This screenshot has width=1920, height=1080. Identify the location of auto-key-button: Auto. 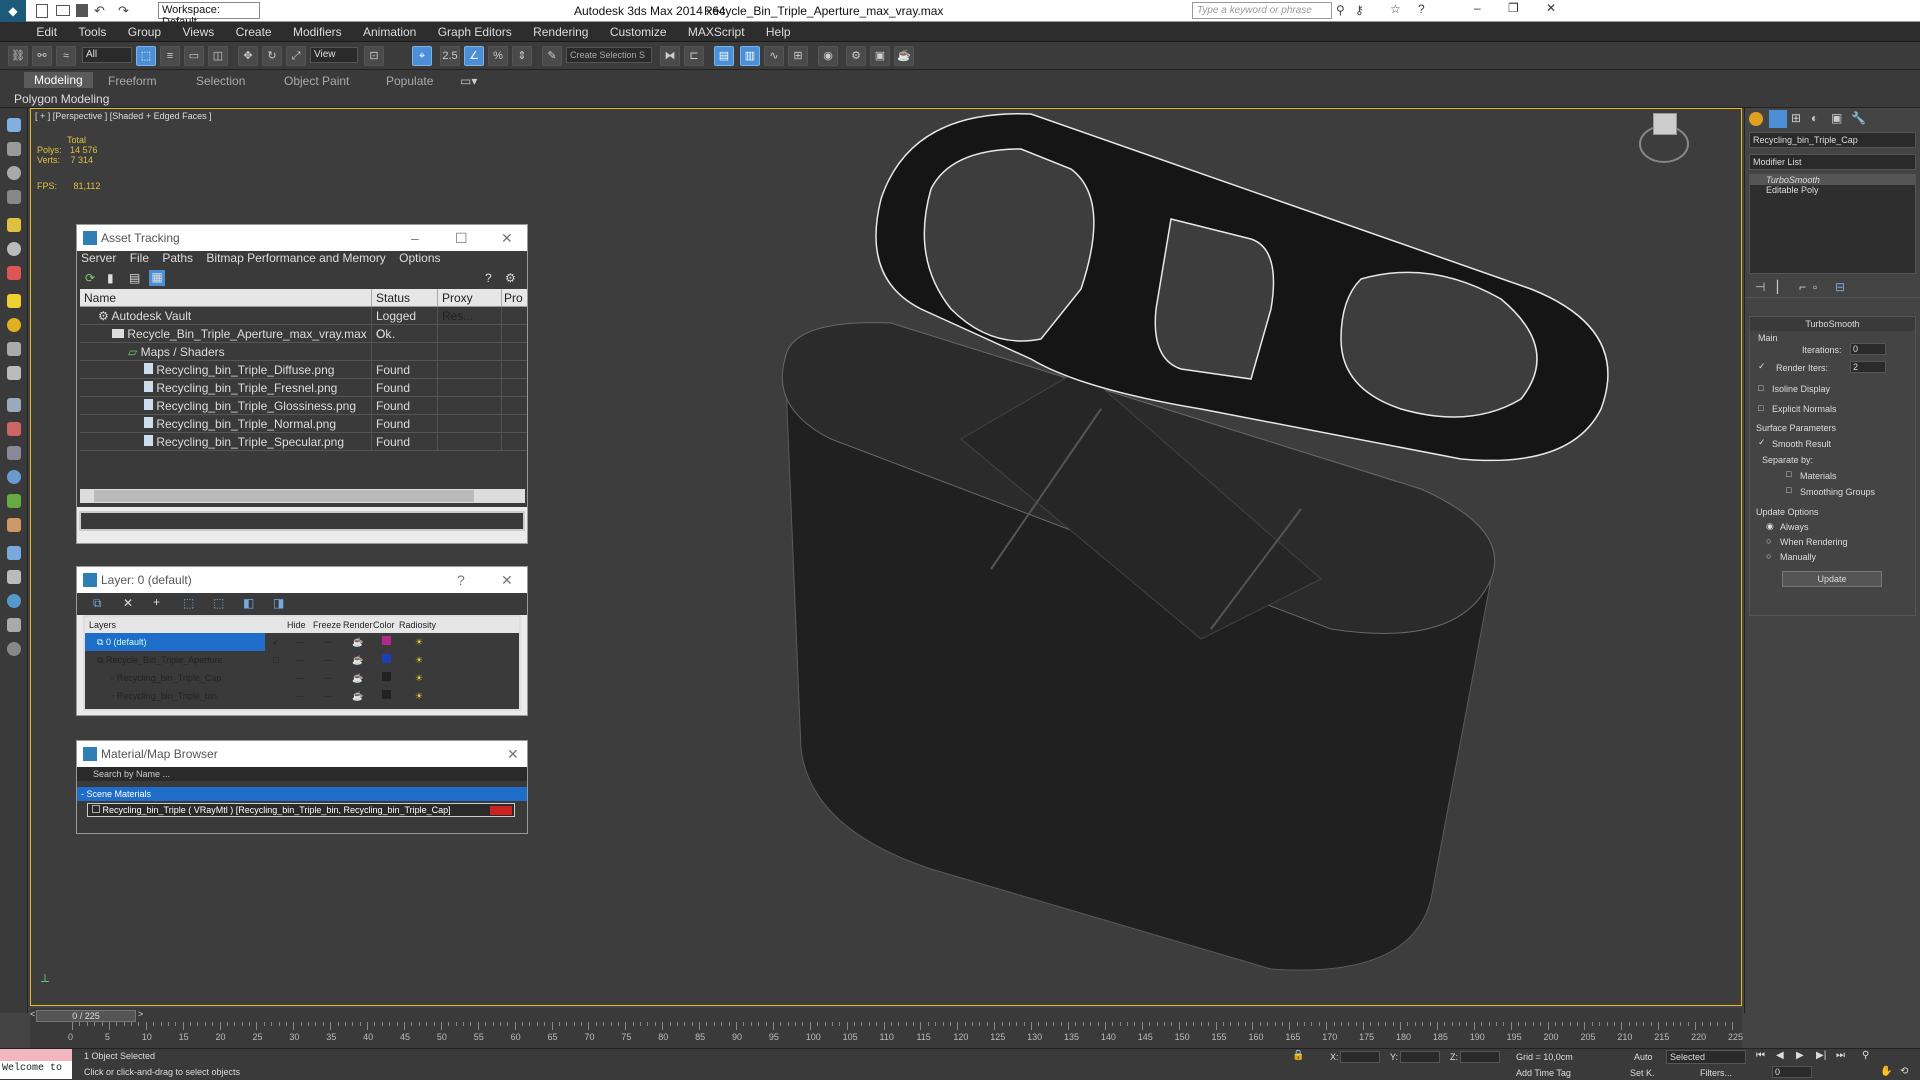
(1643, 1057).